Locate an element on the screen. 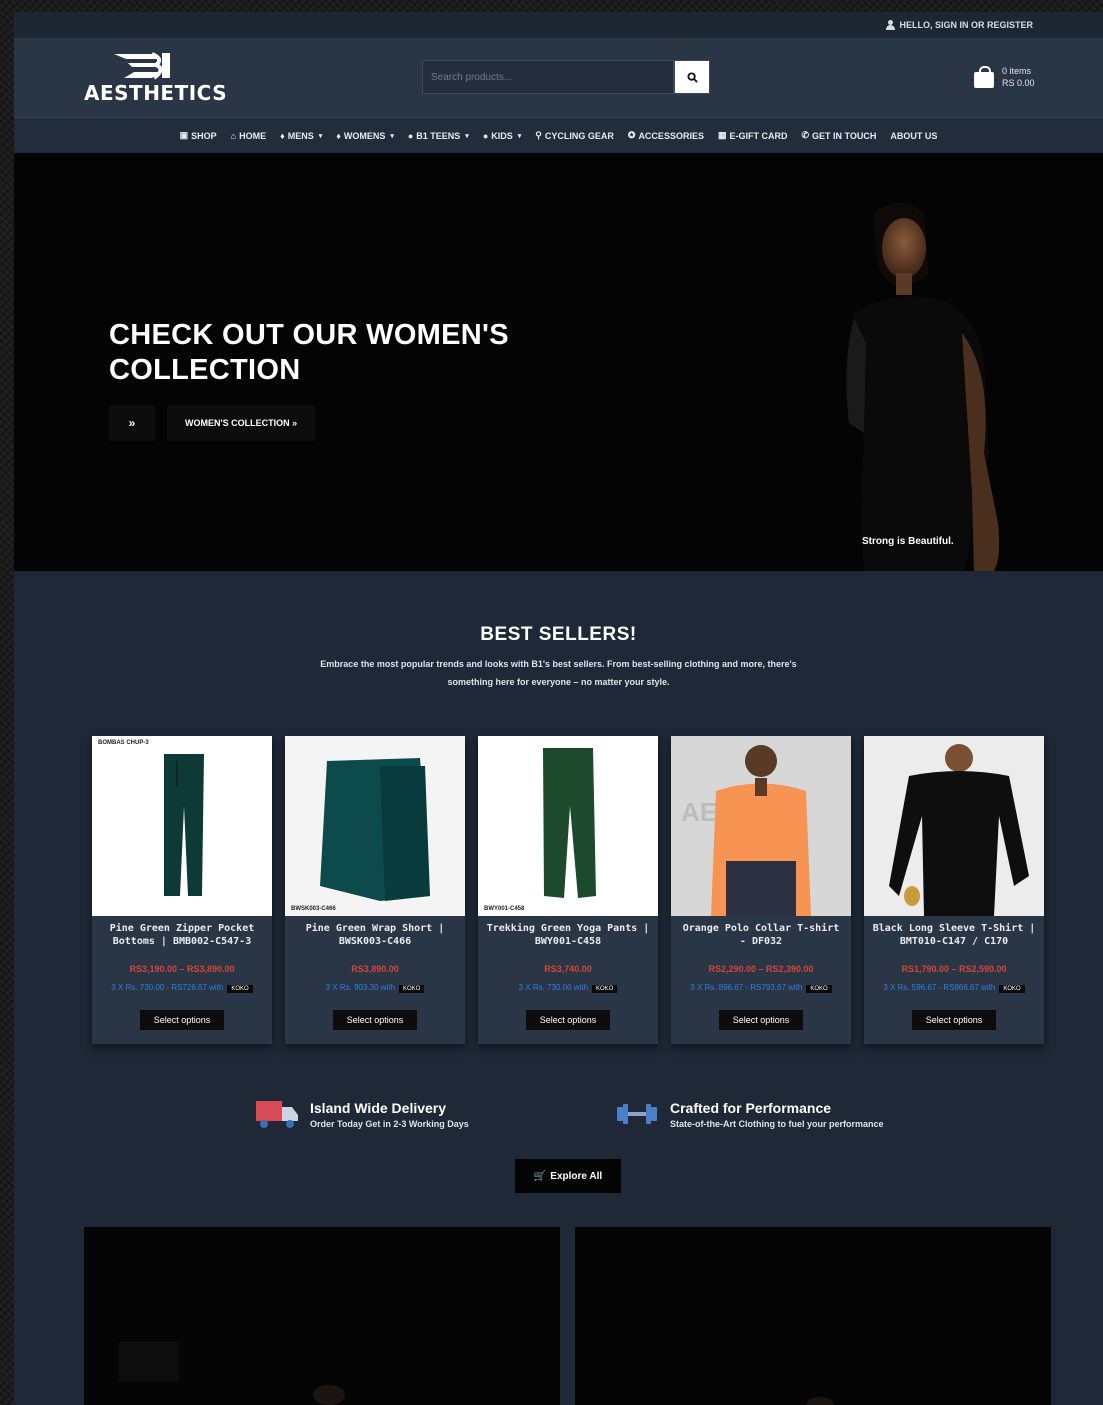  promo-panel-left is located at coordinates (322, 1316).